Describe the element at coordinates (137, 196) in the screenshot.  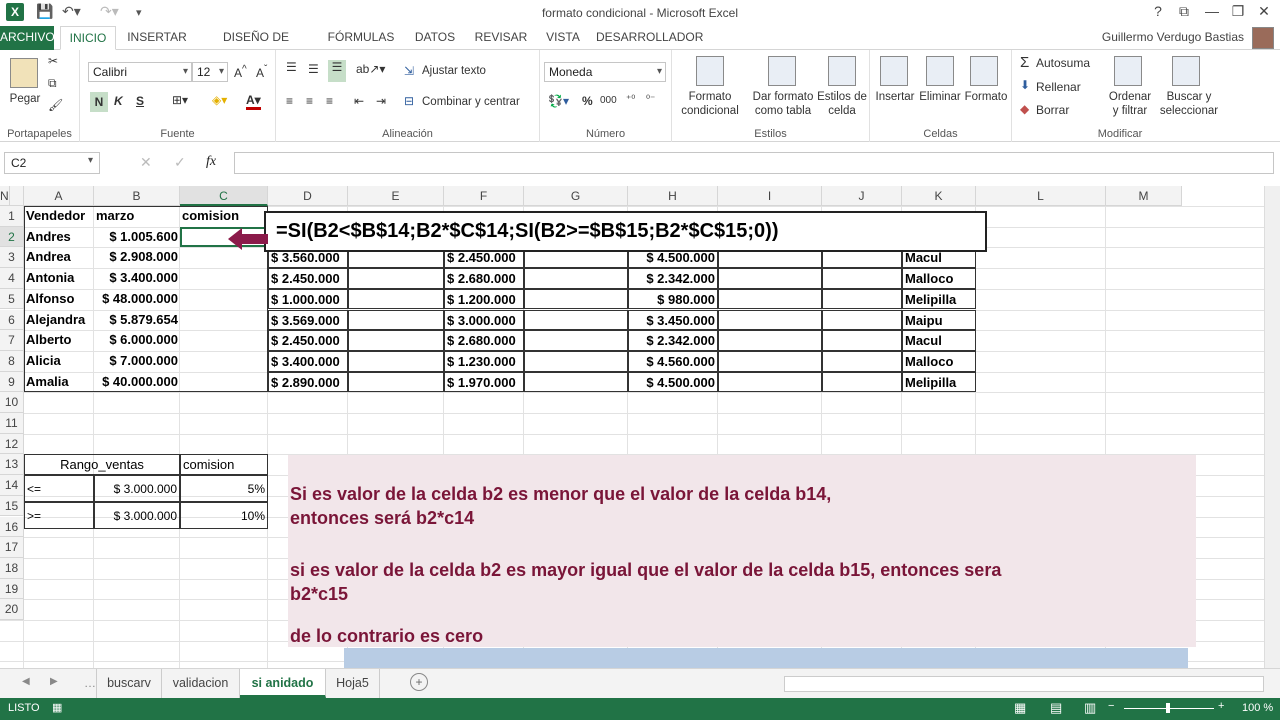
I see `column-header-b: B` at that location.